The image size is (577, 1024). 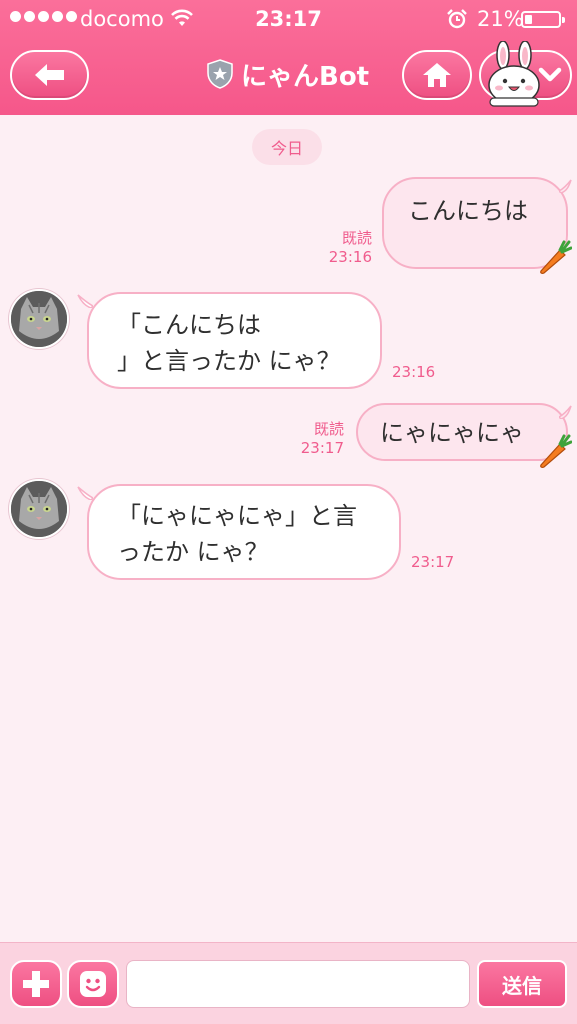 I want to click on smiley-icon, so click(x=93, y=984).